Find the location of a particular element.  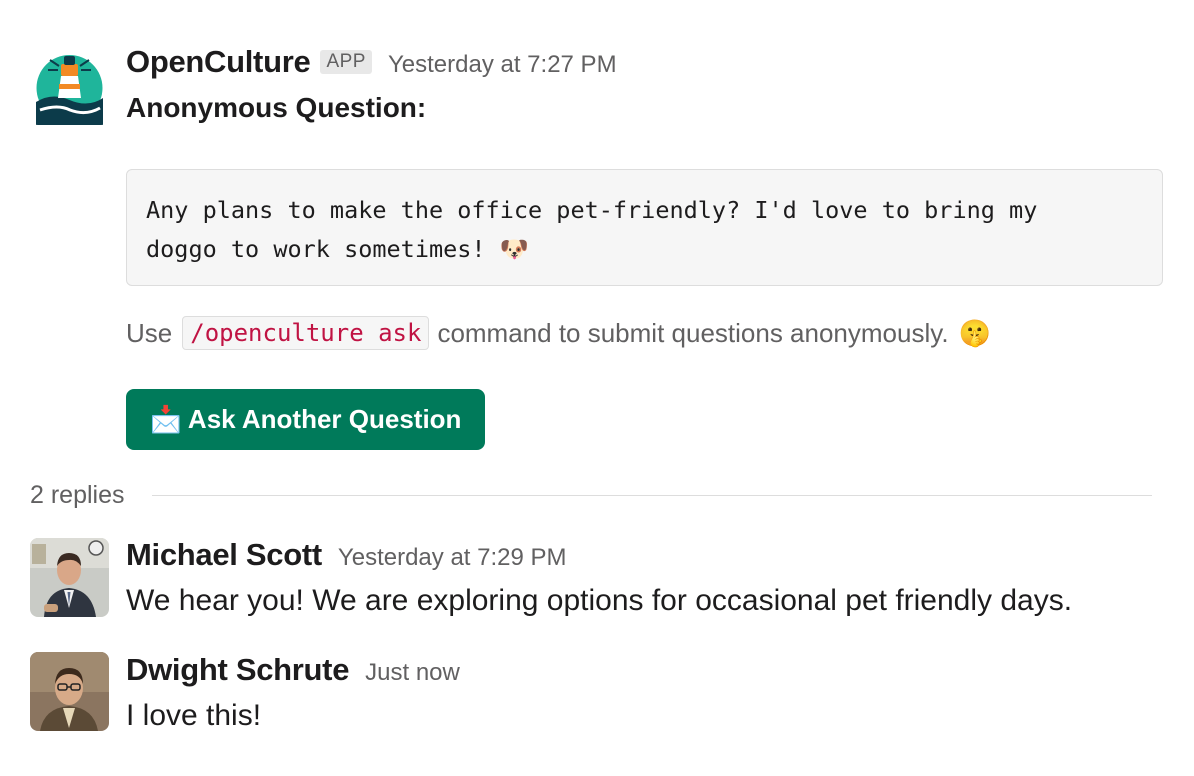

question-line-2: doggo to work sometimes! 🐶 is located at coordinates (644, 249).